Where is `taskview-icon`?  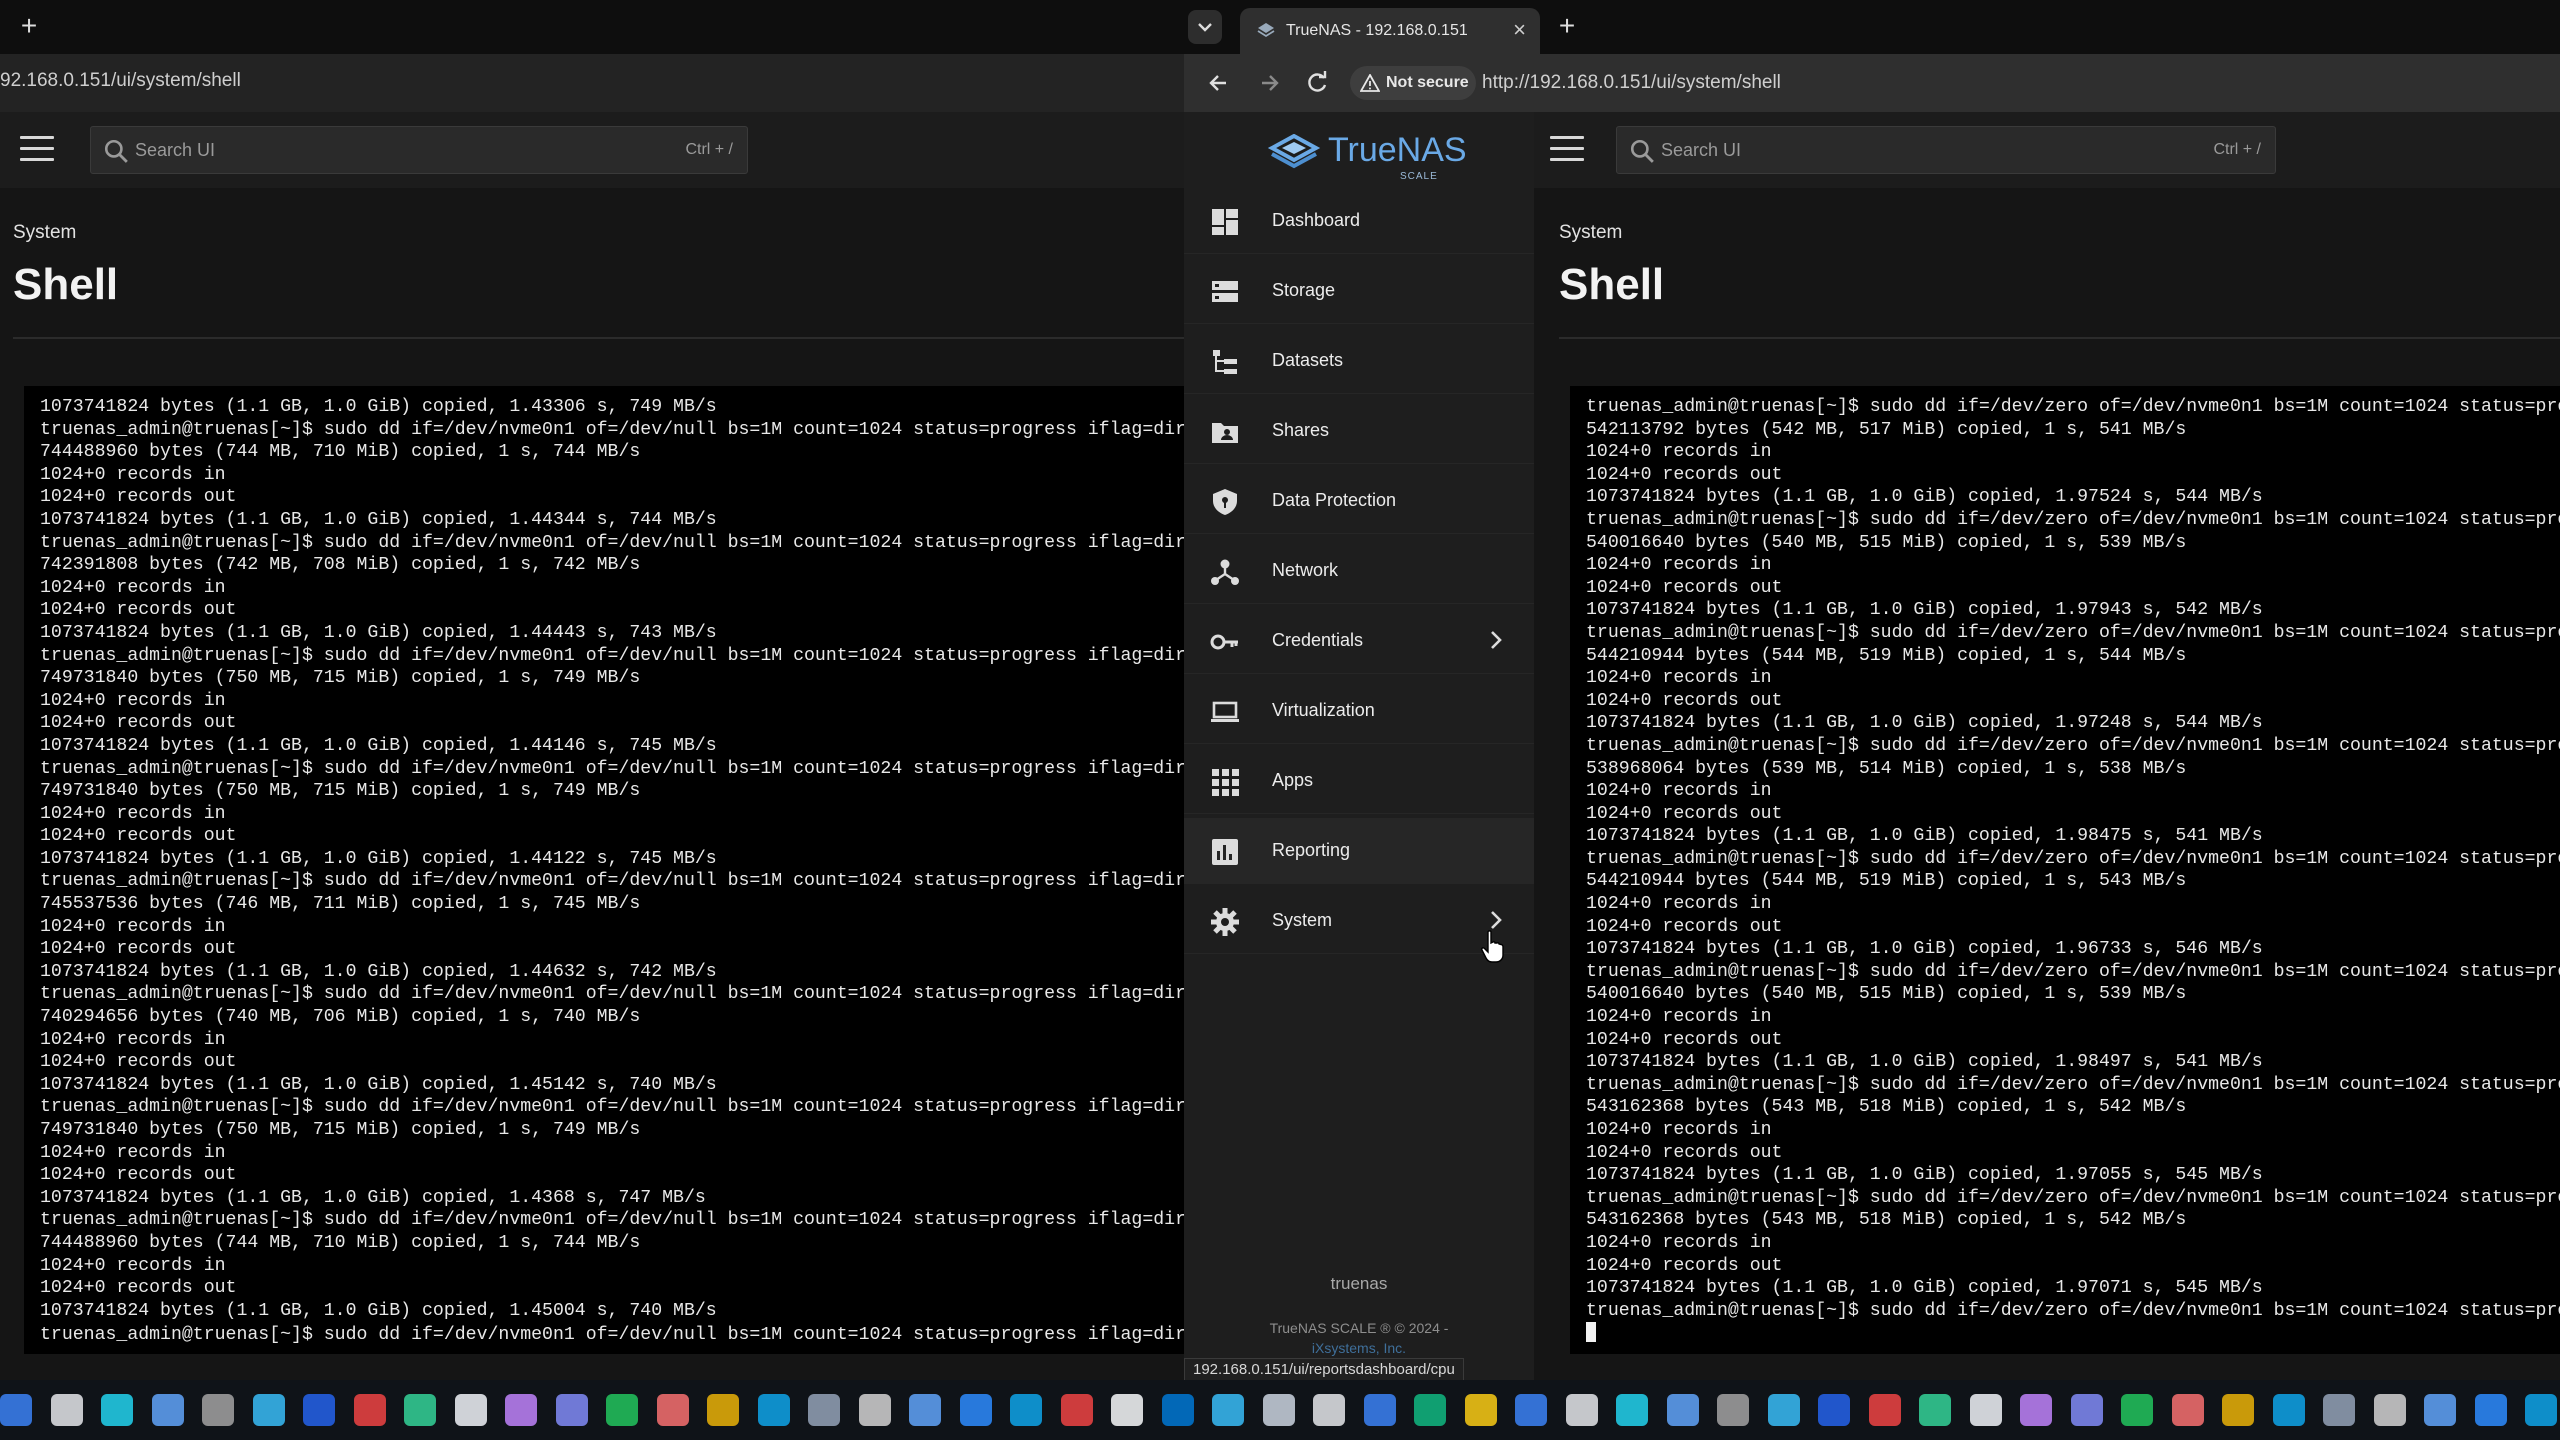 taskview-icon is located at coordinates (1278, 1410).